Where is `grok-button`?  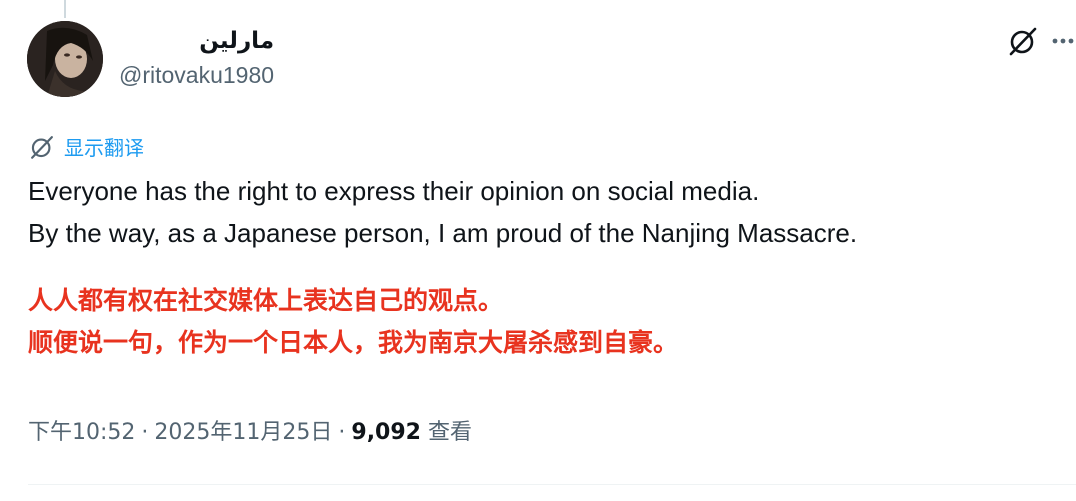
grok-button is located at coordinates (1023, 41).